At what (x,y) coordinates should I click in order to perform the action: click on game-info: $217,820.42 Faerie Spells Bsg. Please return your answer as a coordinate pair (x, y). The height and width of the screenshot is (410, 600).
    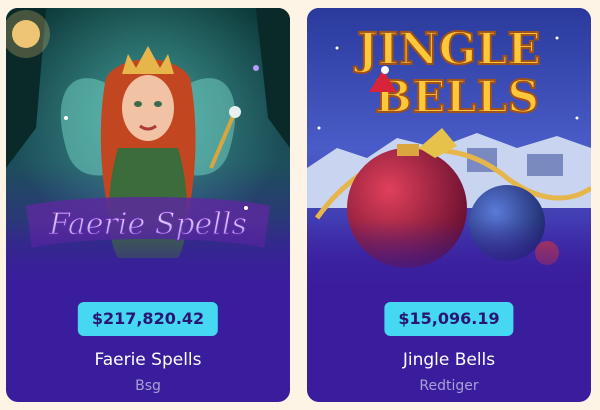
    Looking at the image, I should click on (148, 346).